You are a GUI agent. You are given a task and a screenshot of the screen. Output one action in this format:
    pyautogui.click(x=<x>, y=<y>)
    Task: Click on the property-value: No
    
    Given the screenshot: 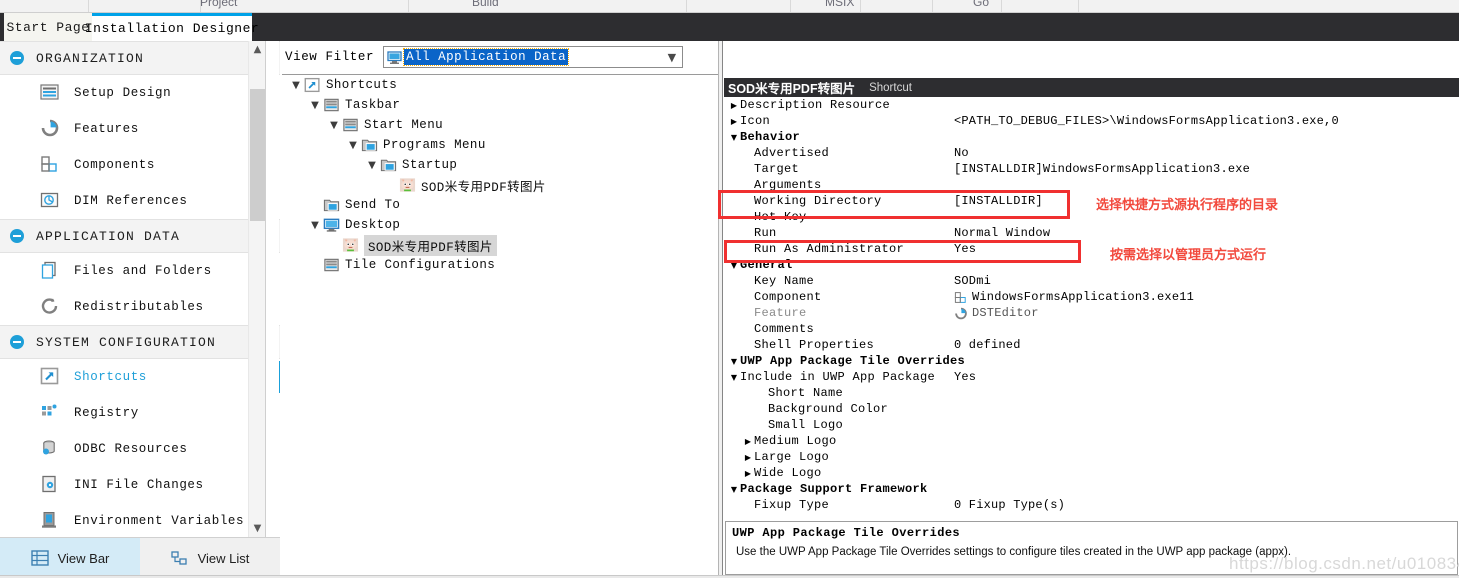 What is the action you would take?
    pyautogui.click(x=961, y=153)
    